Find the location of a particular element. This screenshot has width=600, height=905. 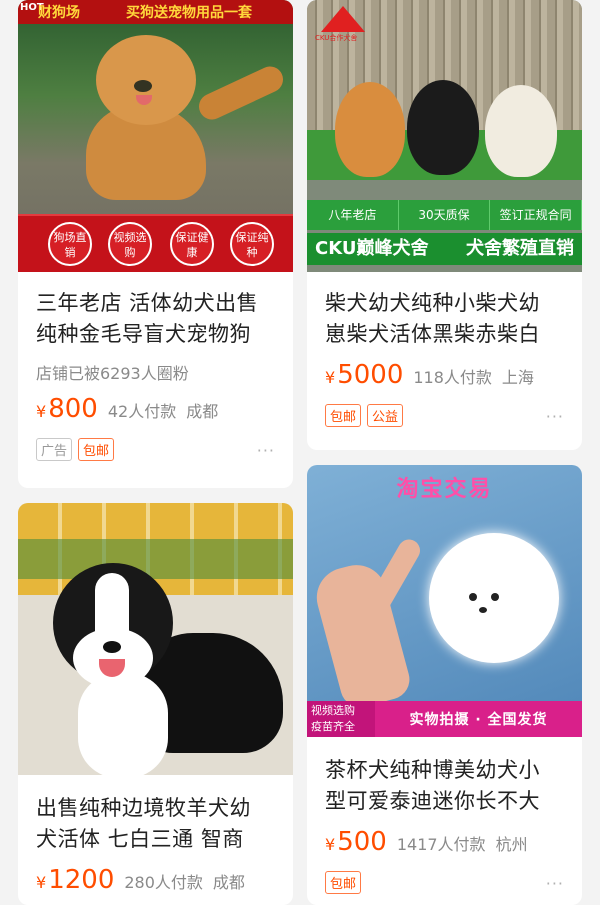

badge: 保证纯种 is located at coordinates (252, 244).